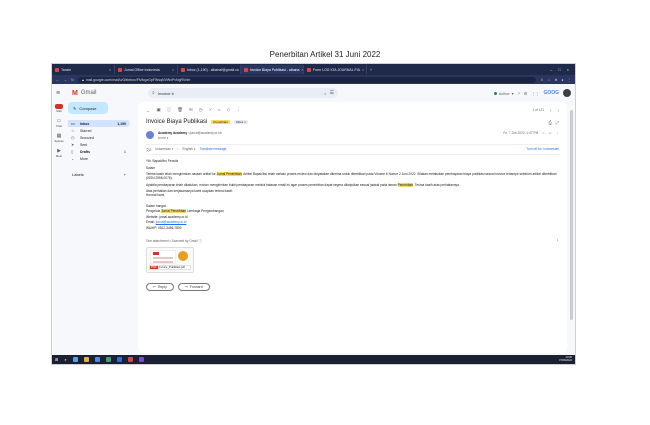 The image size is (650, 425). Describe the element at coordinates (58, 80) in the screenshot. I see `back-icon: ←` at that location.